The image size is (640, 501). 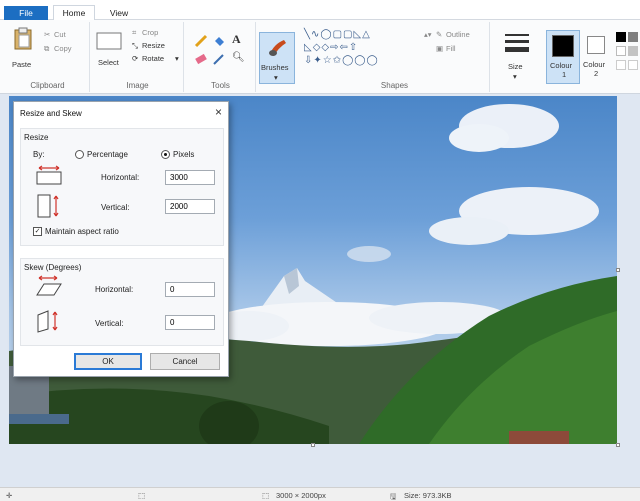 I want to click on tools-group-label: Tools, so click(x=220, y=85).